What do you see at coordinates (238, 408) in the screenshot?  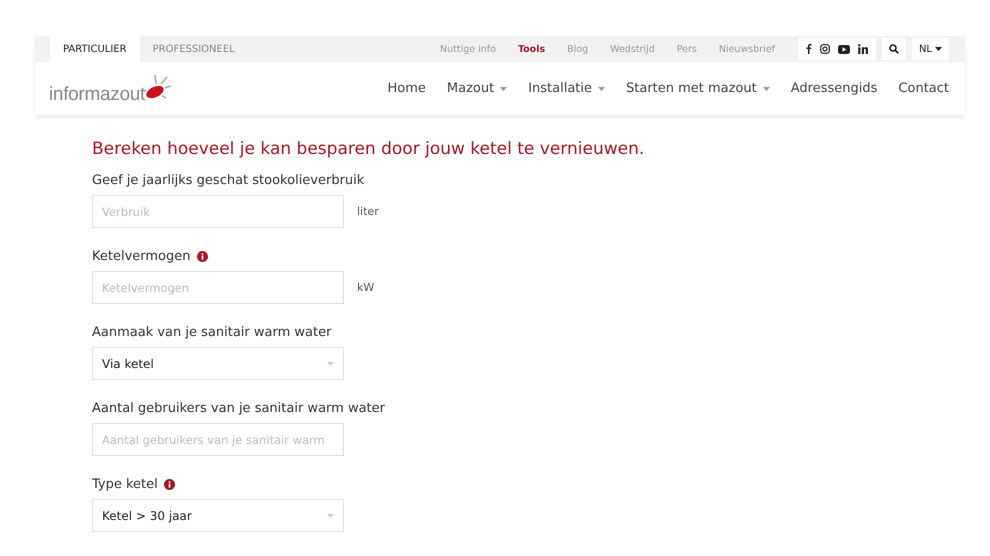 I see `field-label: Aantal gebruikers van je sanitair warm water` at bounding box center [238, 408].